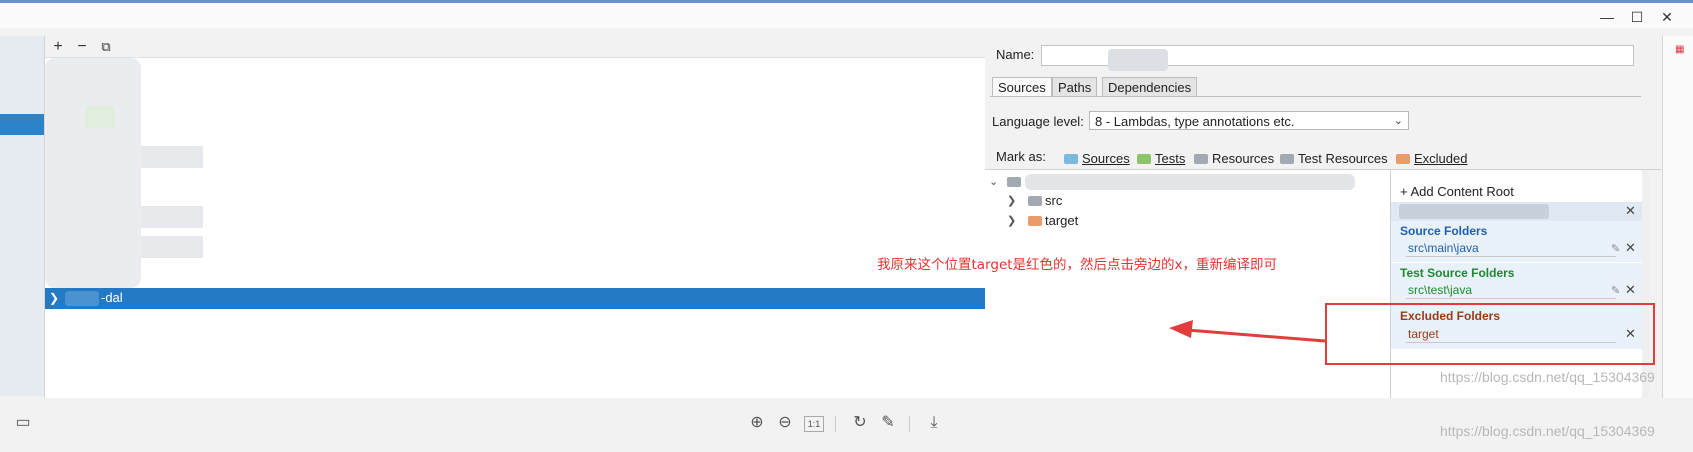  I want to click on redacted-content-root-path, so click(1190, 182).